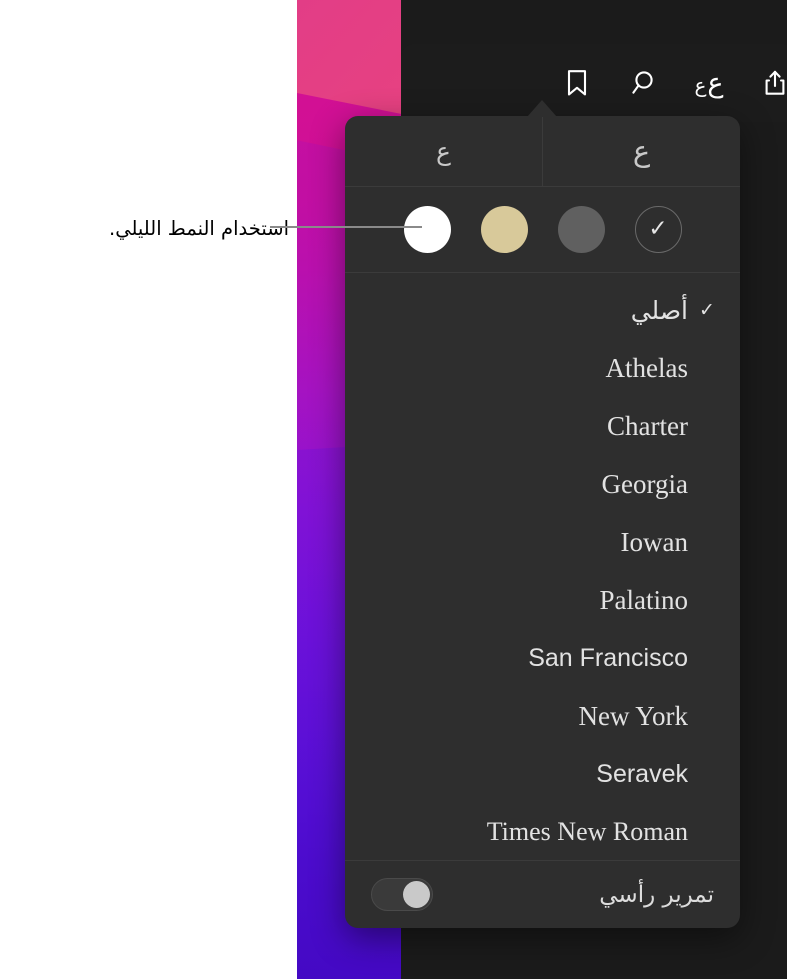  I want to click on theme-light-swatch, so click(427, 229).